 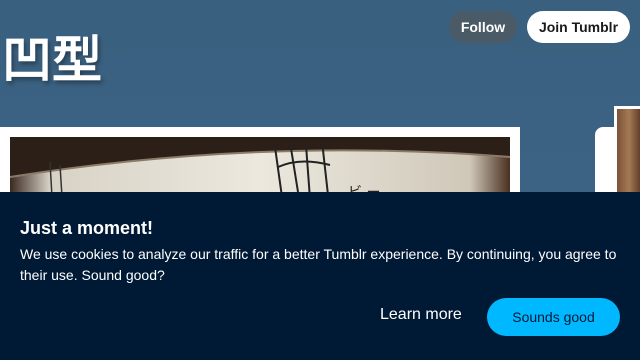 What do you see at coordinates (578, 27) in the screenshot?
I see `join-tumblr-button: Join Tumblr` at bounding box center [578, 27].